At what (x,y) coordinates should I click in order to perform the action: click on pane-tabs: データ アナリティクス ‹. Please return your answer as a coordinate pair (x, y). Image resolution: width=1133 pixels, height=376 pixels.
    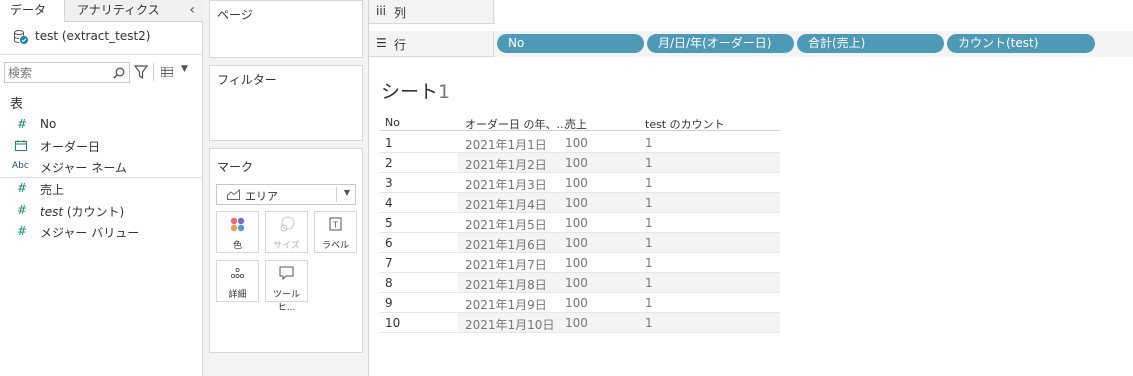
    Looking at the image, I should click on (101, 11).